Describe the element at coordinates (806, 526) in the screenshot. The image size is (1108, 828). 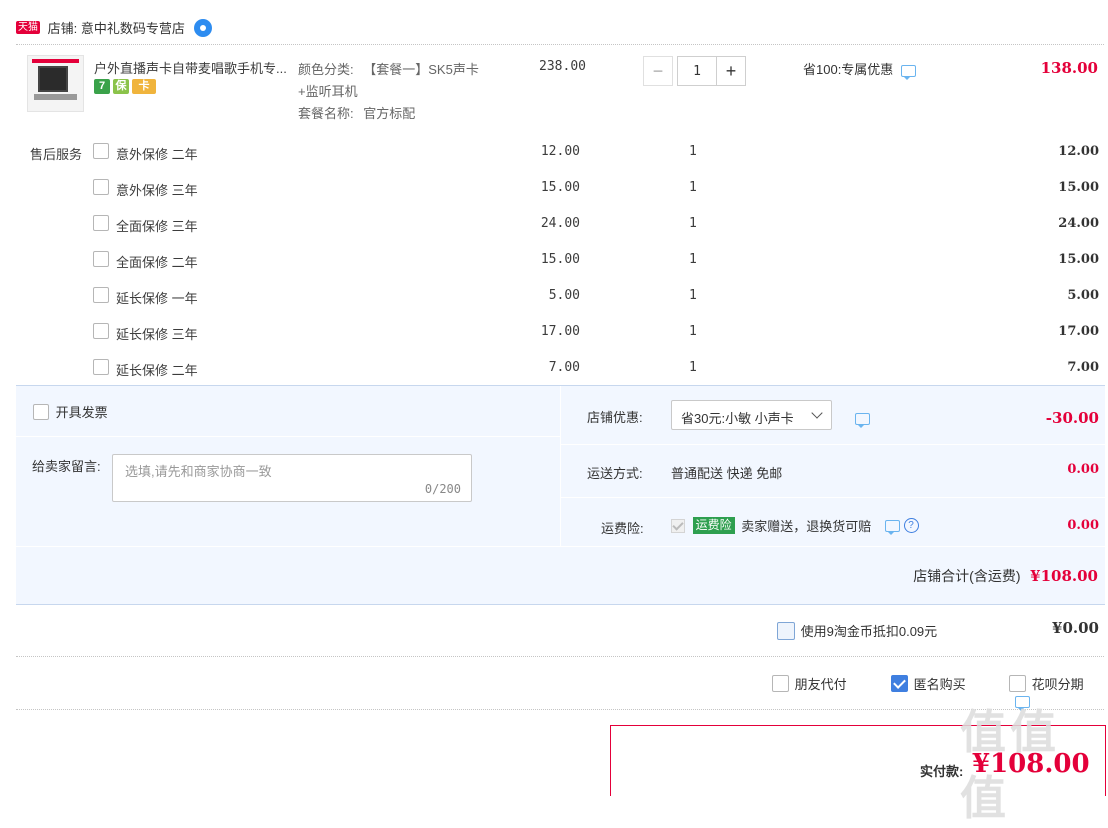
I see `freight-insurance-value: 卖家赠送，退换货可赔` at that location.